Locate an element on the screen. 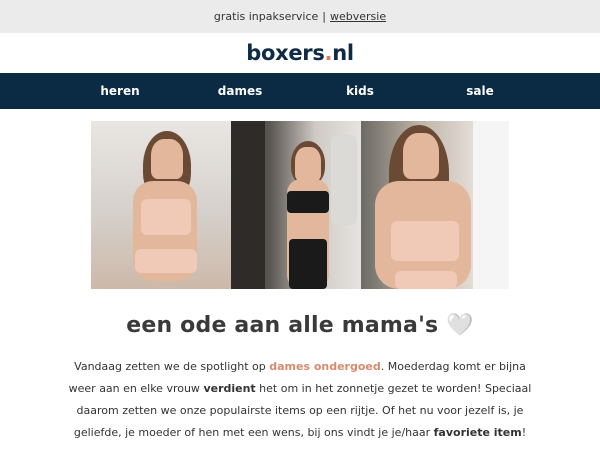  top-bar: gratis inpakservice | webversie is located at coordinates (300, 16).